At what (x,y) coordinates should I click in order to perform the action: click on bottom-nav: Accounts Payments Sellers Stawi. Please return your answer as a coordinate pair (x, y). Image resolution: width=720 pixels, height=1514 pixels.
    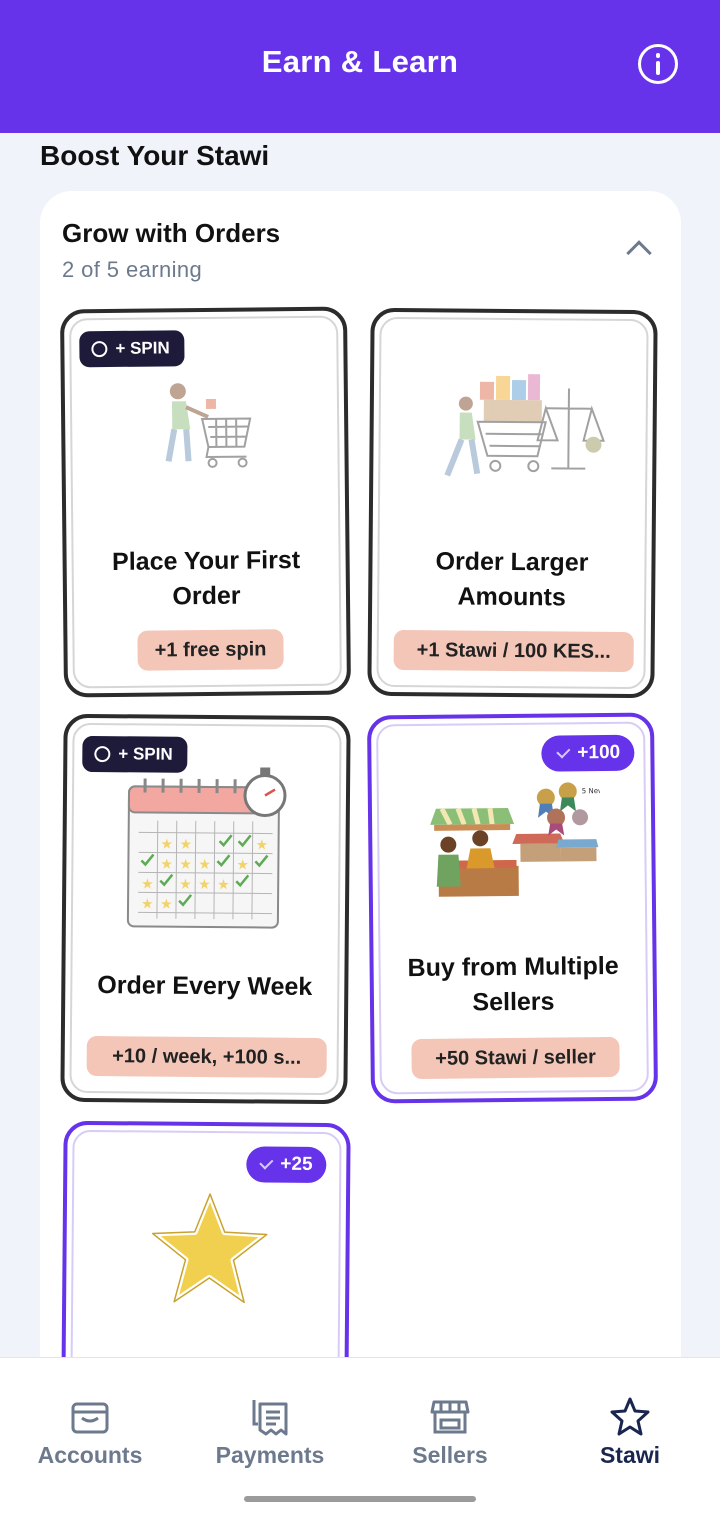
    Looking at the image, I should click on (360, 1435).